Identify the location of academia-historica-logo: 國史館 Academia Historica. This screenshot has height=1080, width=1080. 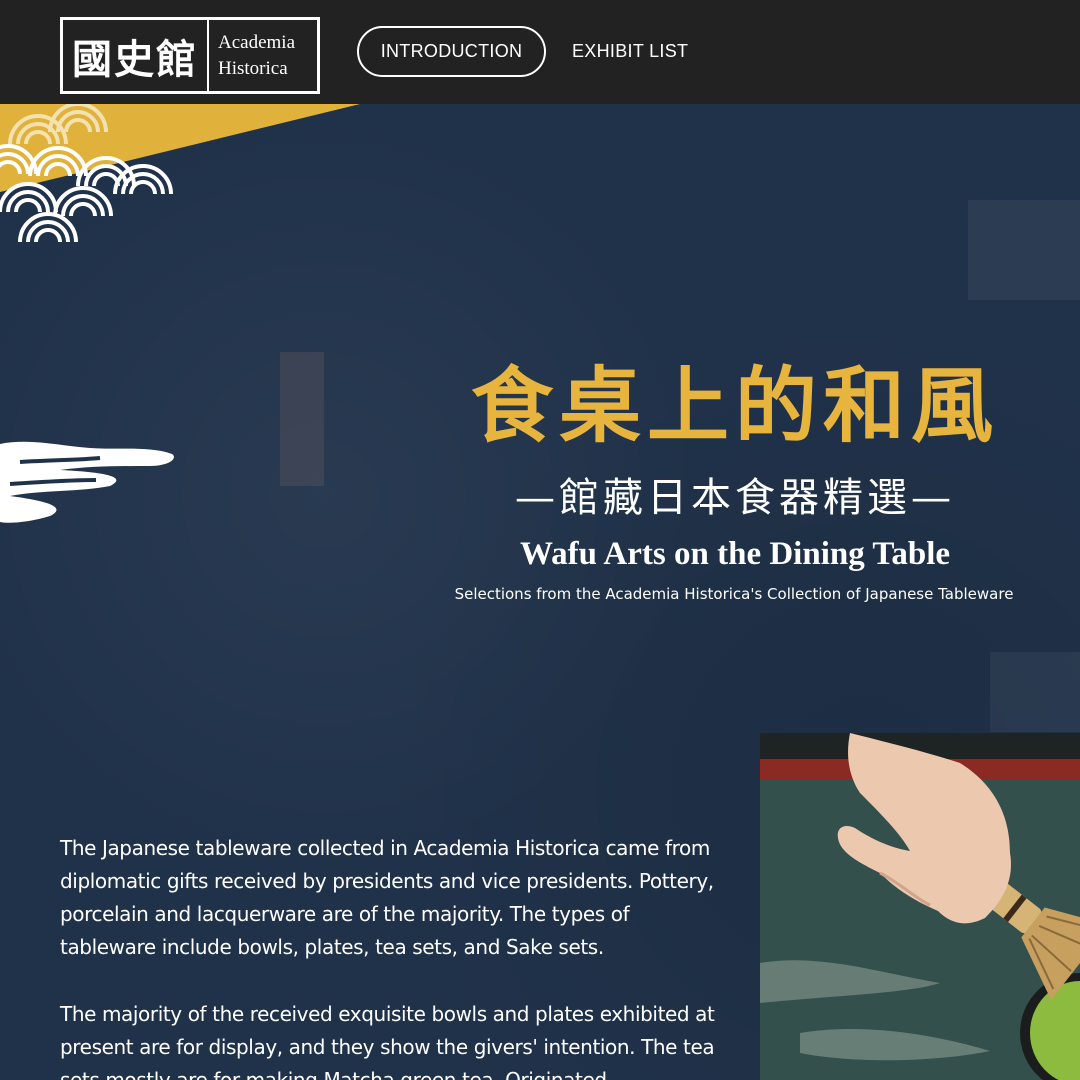
(190, 55).